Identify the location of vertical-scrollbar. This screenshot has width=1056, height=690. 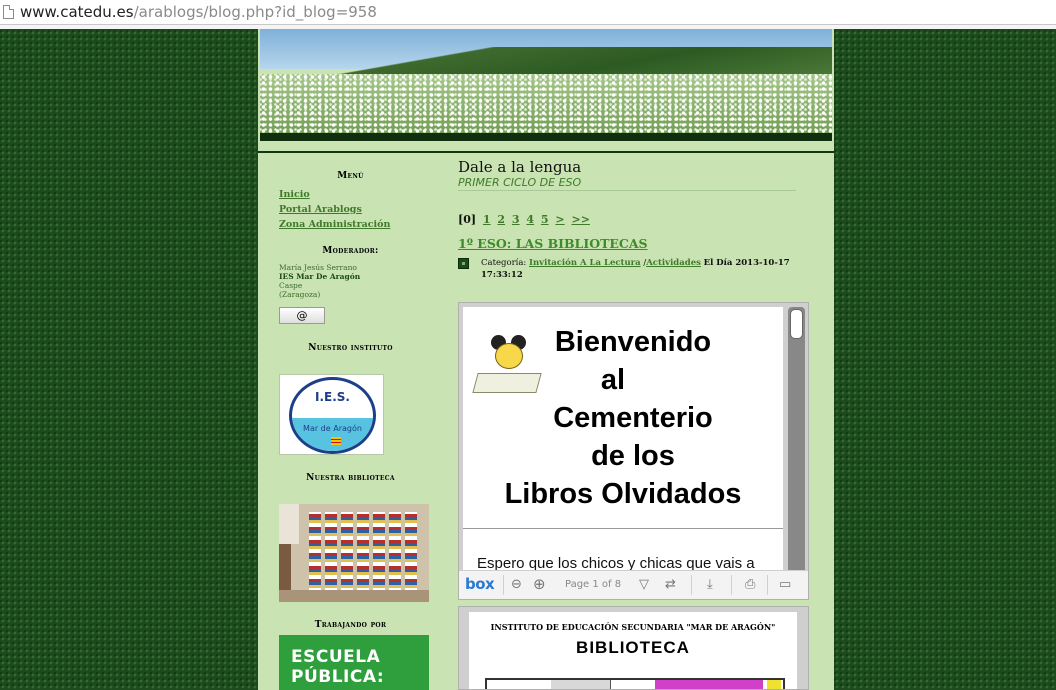
(796, 440).